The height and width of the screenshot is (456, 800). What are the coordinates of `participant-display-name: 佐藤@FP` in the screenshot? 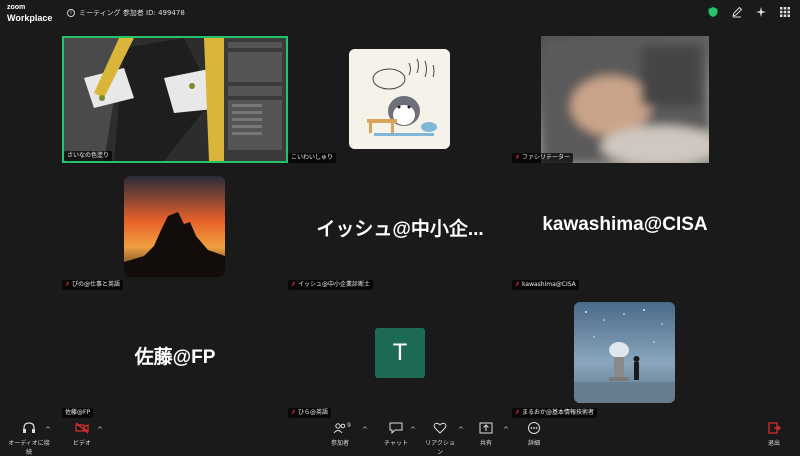 It's located at (175, 357).